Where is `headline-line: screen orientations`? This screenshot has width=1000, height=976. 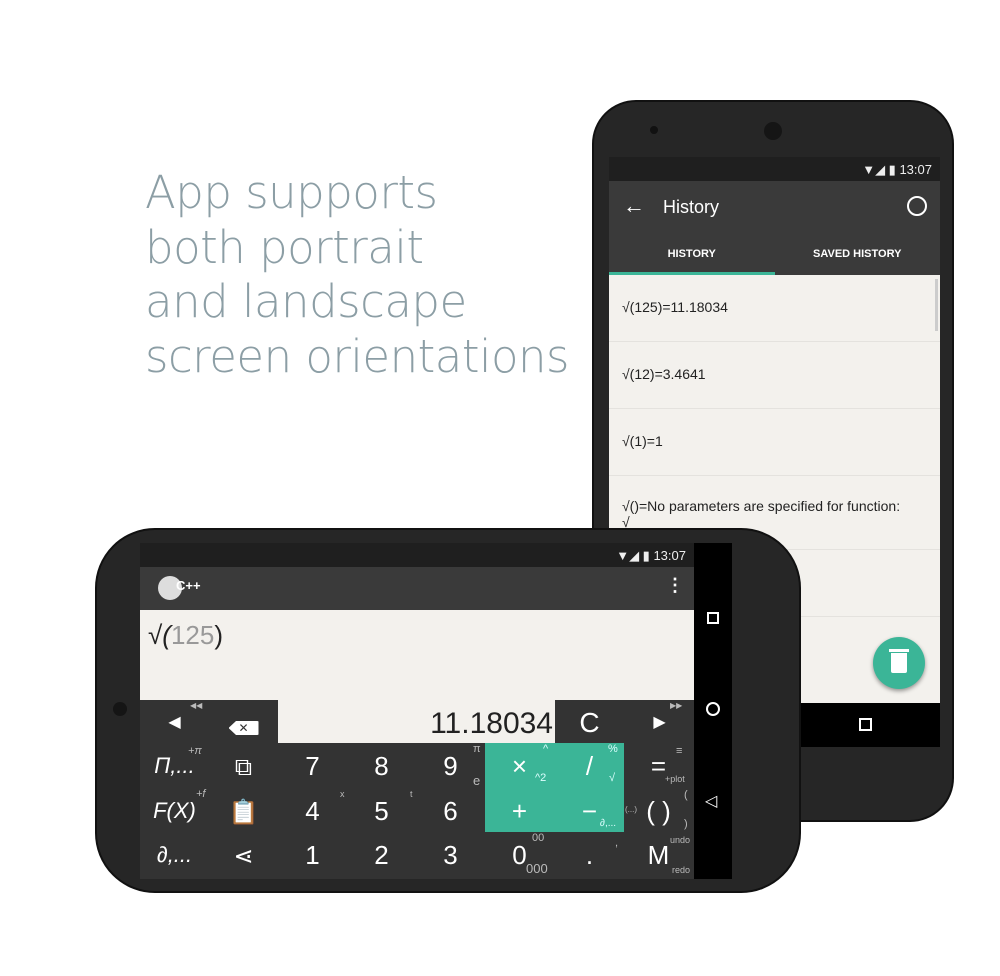
headline-line: screen orientations is located at coordinates (357, 356).